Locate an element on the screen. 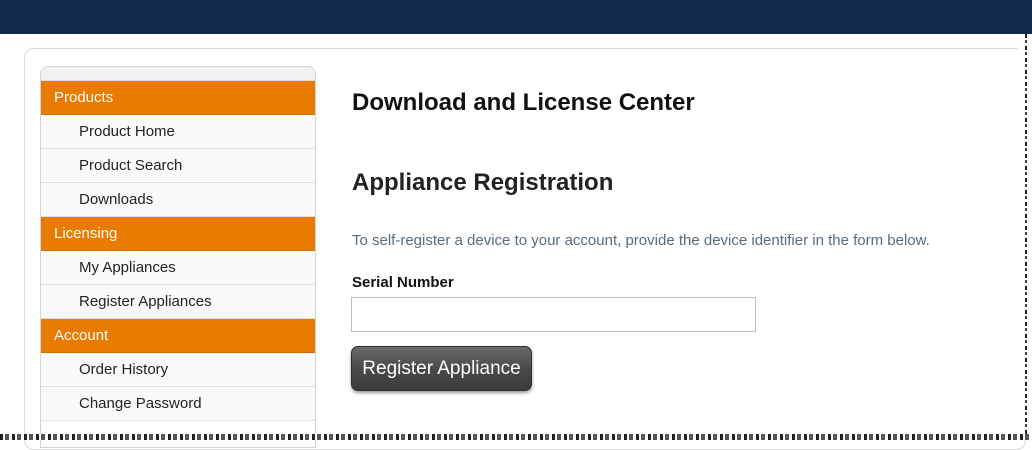 This screenshot has height=450, width=1032. top-banner is located at coordinates (516, 17).